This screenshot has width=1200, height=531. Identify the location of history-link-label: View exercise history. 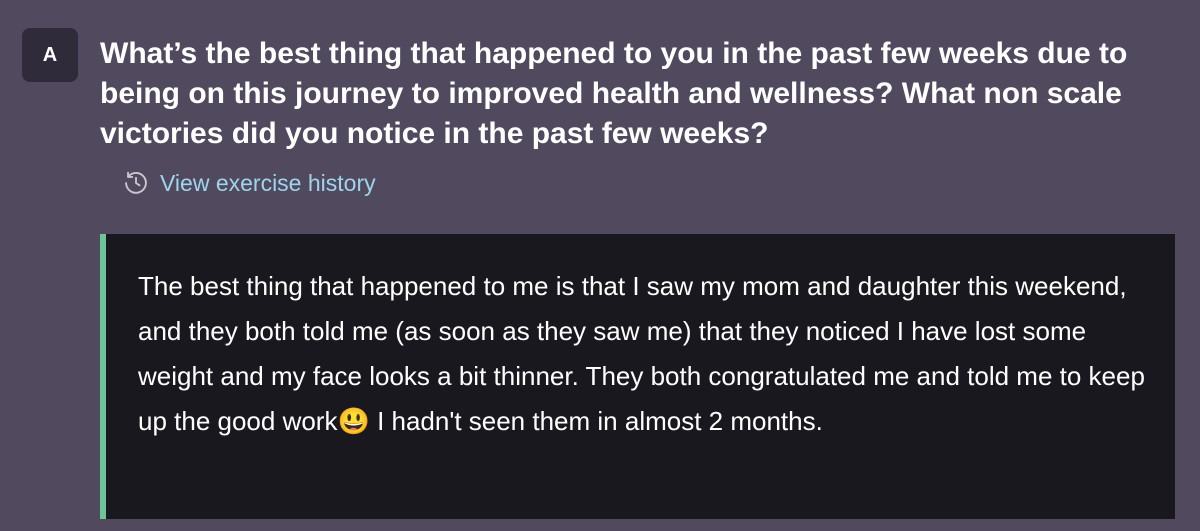
(268, 183).